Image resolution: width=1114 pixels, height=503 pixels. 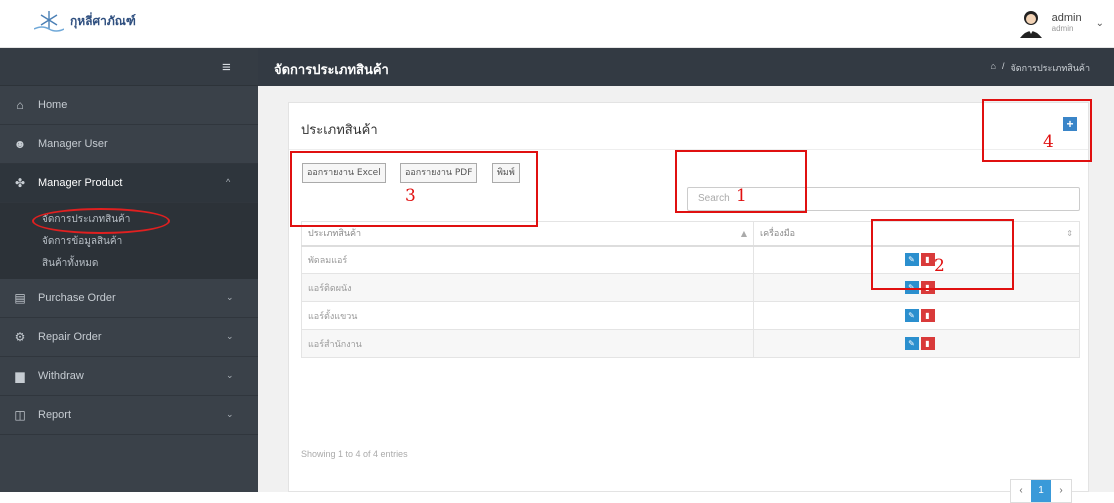 I want to click on sidebar-item-label: Manager User, so click(x=73, y=144).